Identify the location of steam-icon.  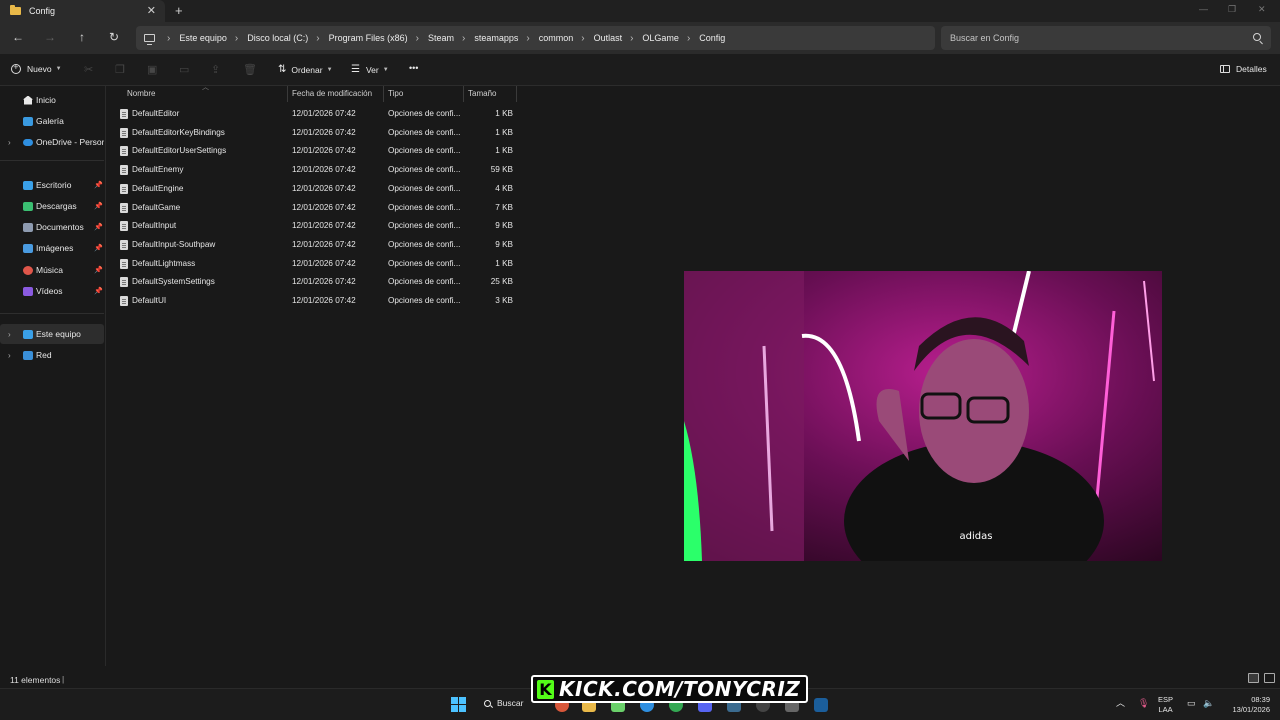
(821, 705).